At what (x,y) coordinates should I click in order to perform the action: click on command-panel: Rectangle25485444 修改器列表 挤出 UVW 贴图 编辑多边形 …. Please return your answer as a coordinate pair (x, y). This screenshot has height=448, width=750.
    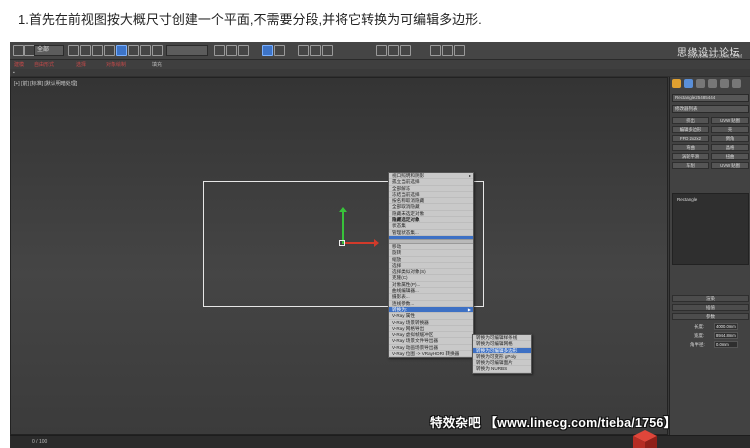
    Looking at the image, I should click on (709, 256).